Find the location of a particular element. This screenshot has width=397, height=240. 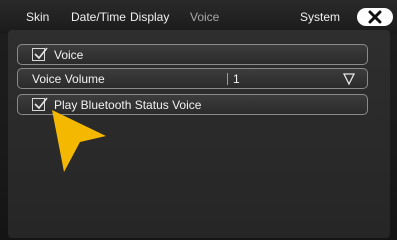

bluetooth-status-voice-checkbox is located at coordinates (40, 104).